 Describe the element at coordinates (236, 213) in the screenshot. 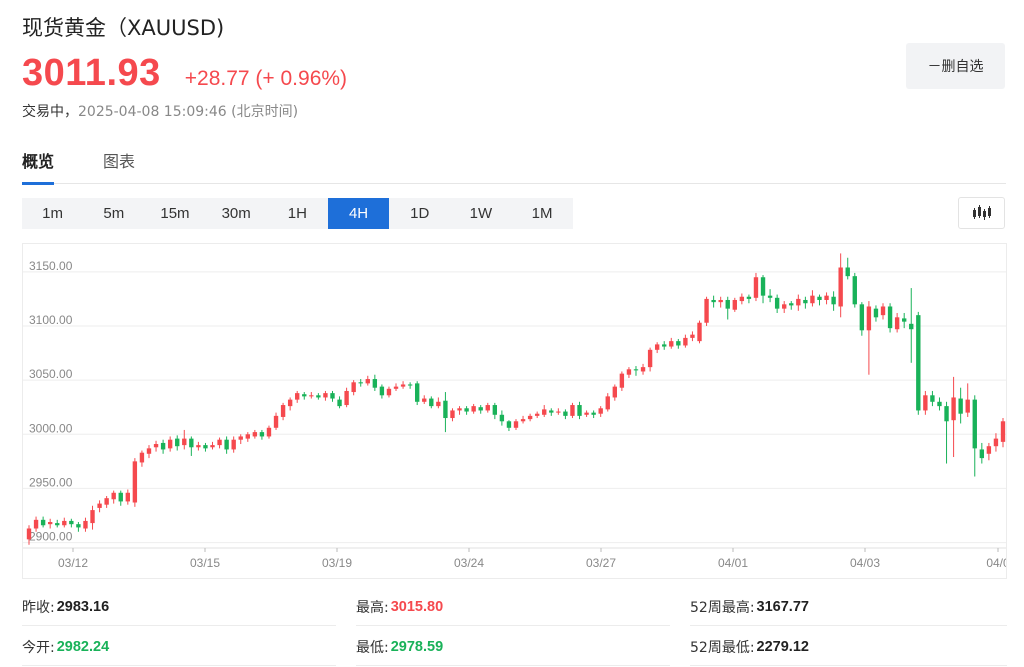

I see `interval-30m: 30m` at that location.